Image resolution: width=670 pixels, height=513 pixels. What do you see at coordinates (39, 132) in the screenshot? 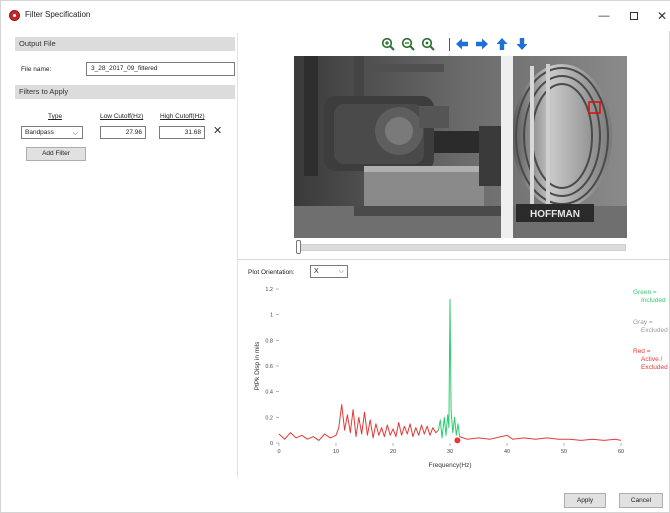
I see `filter-type-value: Bandpass` at bounding box center [39, 132].